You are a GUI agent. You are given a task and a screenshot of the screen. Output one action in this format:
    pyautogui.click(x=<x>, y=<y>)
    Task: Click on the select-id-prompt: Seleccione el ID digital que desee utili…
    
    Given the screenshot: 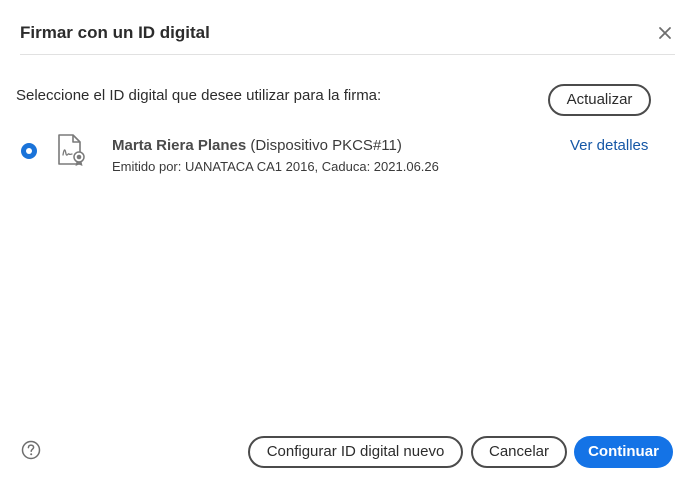 What is the action you would take?
    pyautogui.click(x=199, y=95)
    